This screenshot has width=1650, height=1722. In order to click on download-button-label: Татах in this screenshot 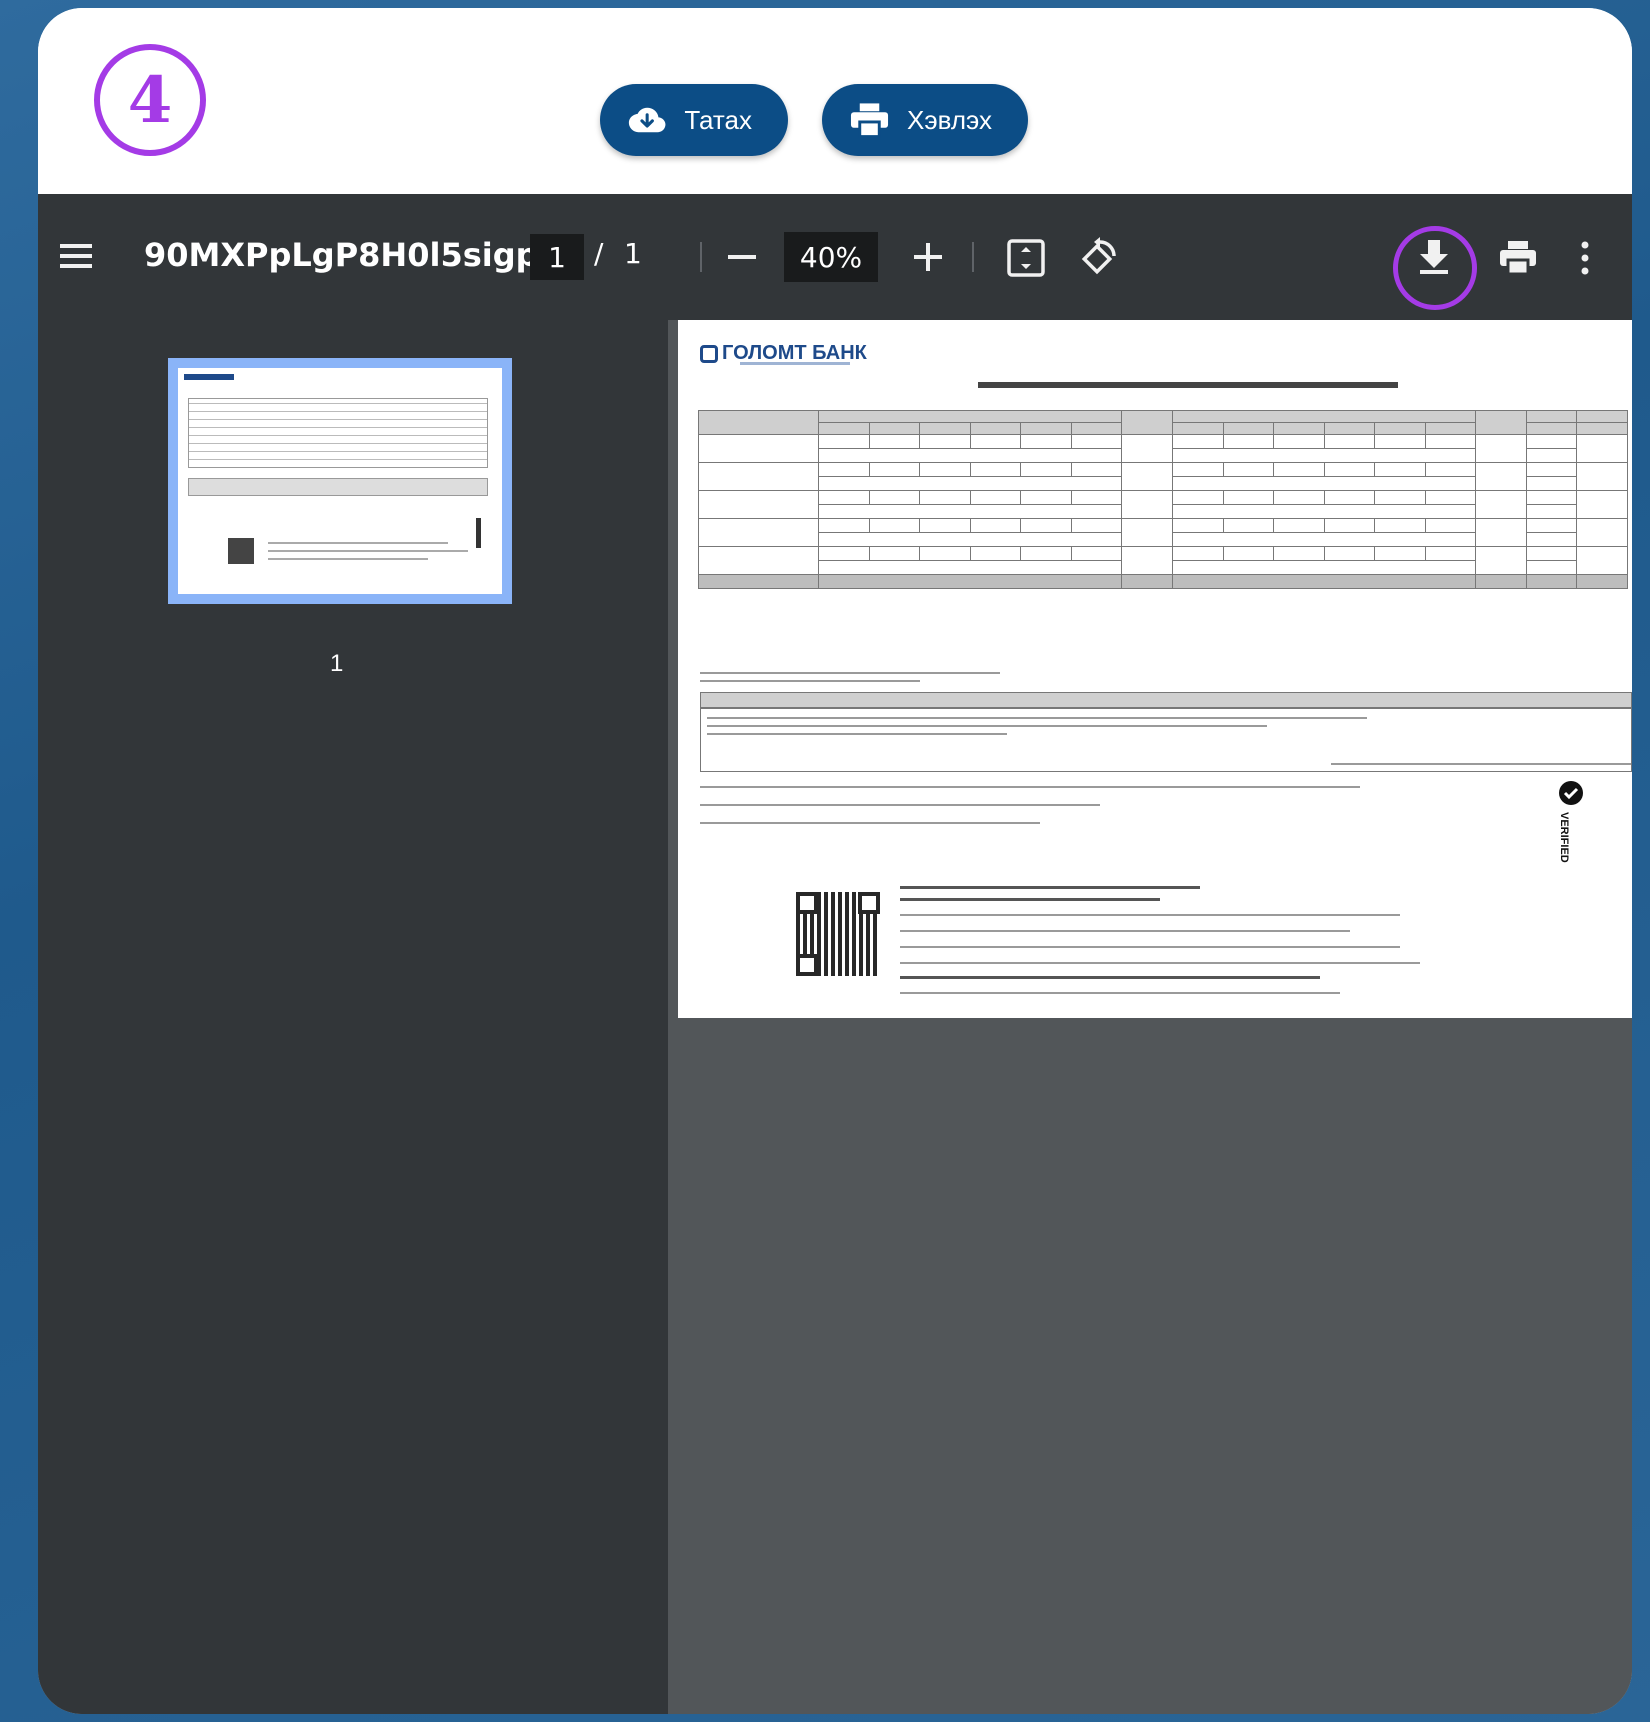, I will do `click(718, 119)`.